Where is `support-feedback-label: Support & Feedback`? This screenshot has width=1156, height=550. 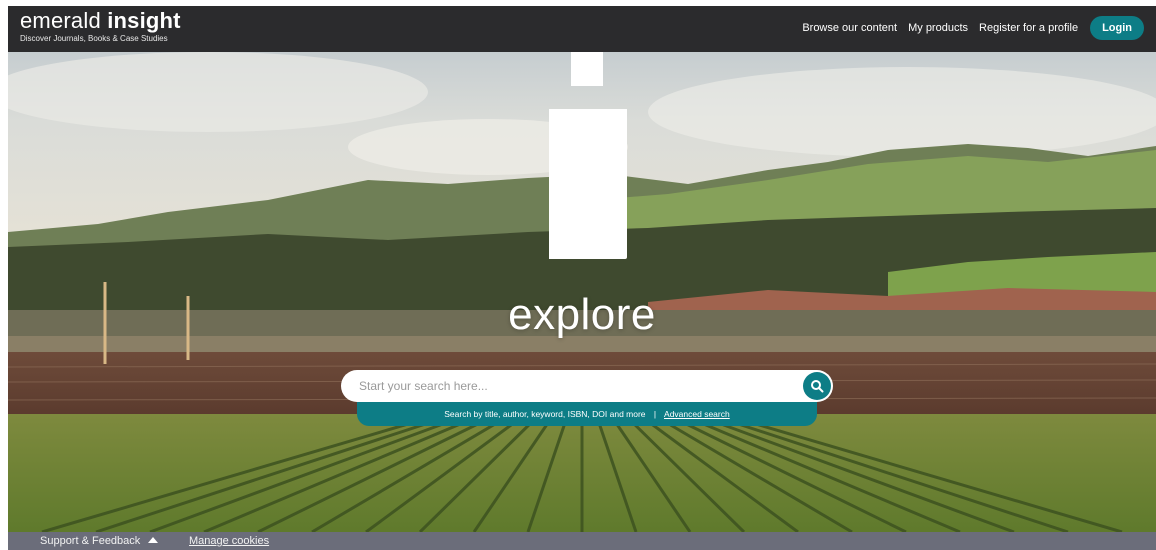
support-feedback-label: Support & Feedback is located at coordinates (90, 541).